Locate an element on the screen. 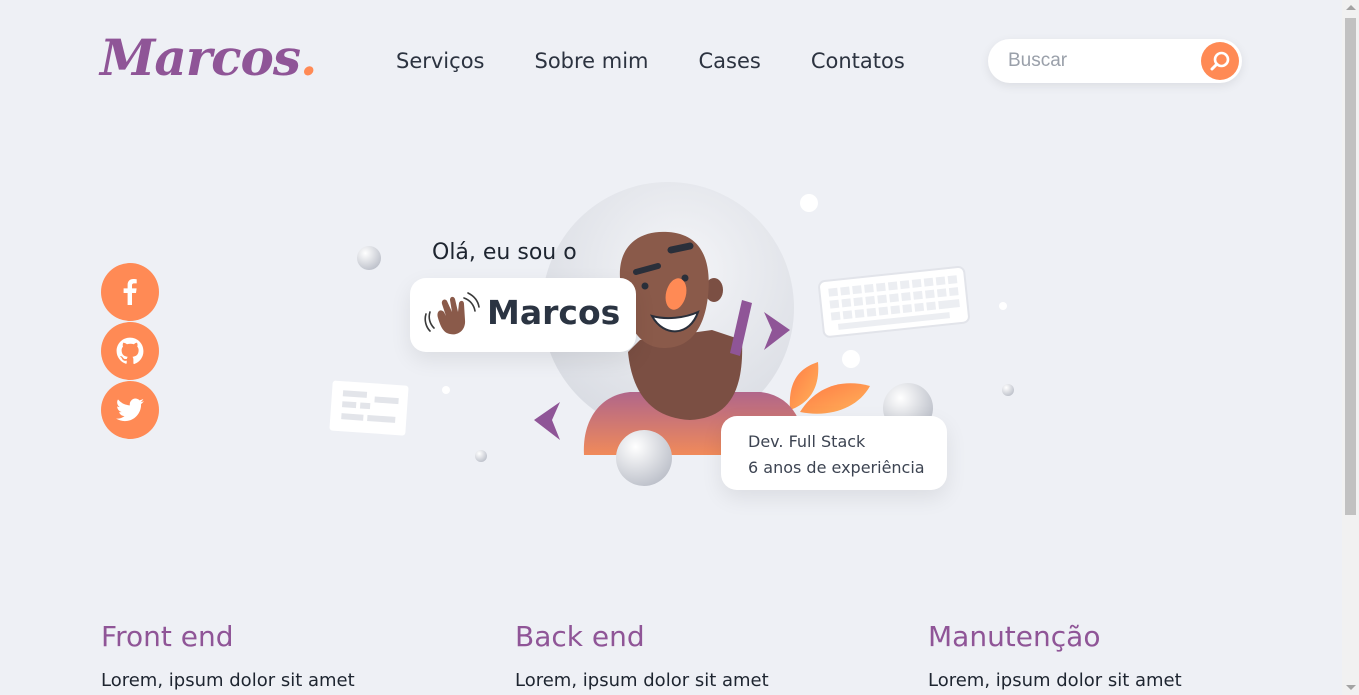 The image size is (1359, 695). service-title: Back end is located at coordinates (580, 636).